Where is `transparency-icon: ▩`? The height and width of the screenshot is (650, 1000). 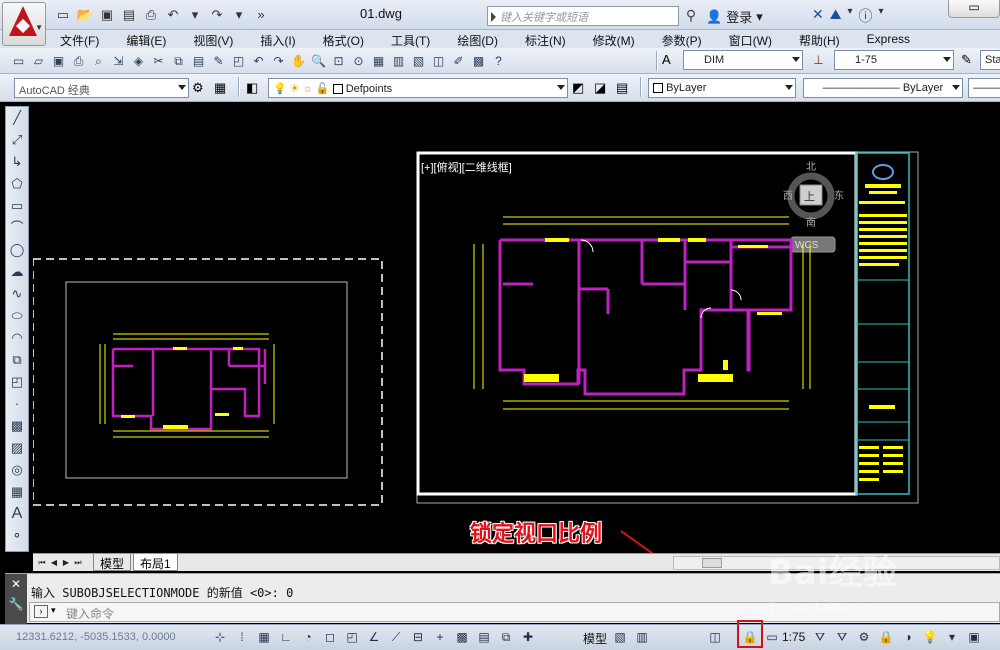
transparency-icon: ▩ is located at coordinates (462, 637).